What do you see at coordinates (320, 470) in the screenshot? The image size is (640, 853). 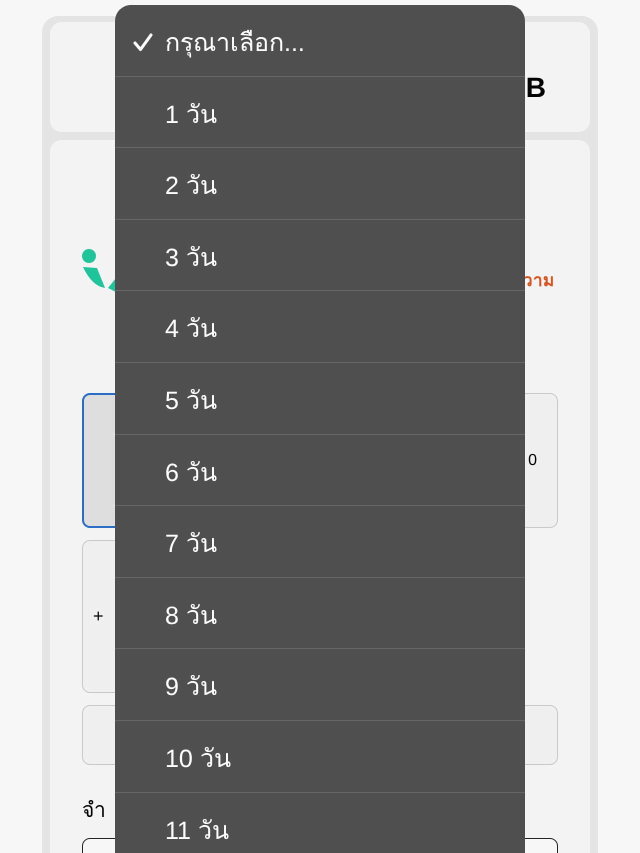 I see `dropdown-option: 6 วัน` at bounding box center [320, 470].